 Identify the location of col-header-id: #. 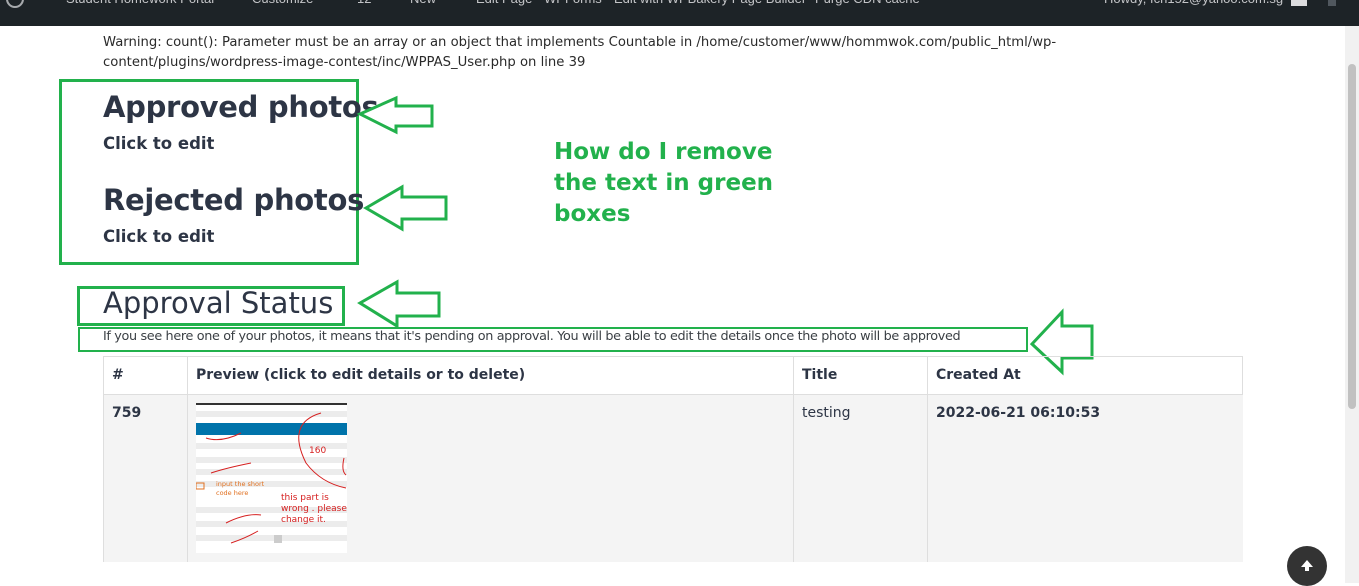
(118, 375).